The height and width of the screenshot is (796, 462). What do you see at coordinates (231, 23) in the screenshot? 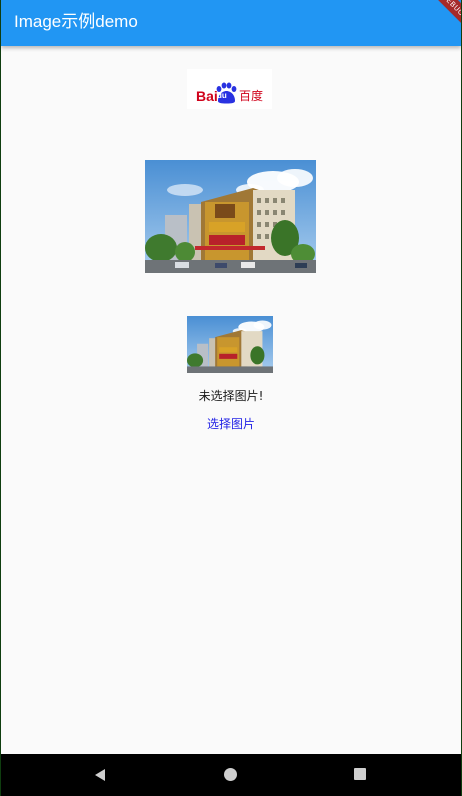
I see `app-bar: Image示例demo DEBUG` at bounding box center [231, 23].